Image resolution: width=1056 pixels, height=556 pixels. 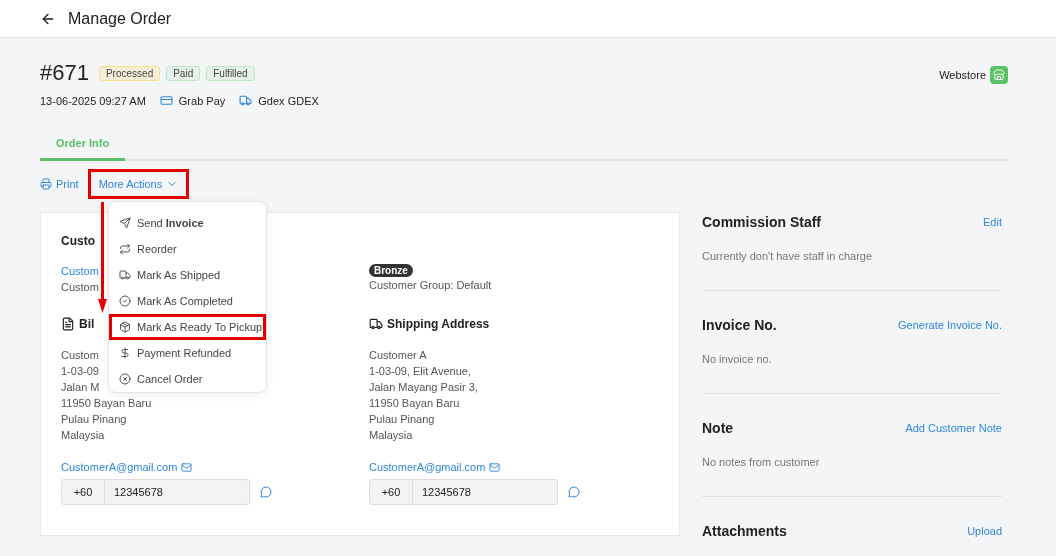 I want to click on package-icon, so click(x=125, y=327).